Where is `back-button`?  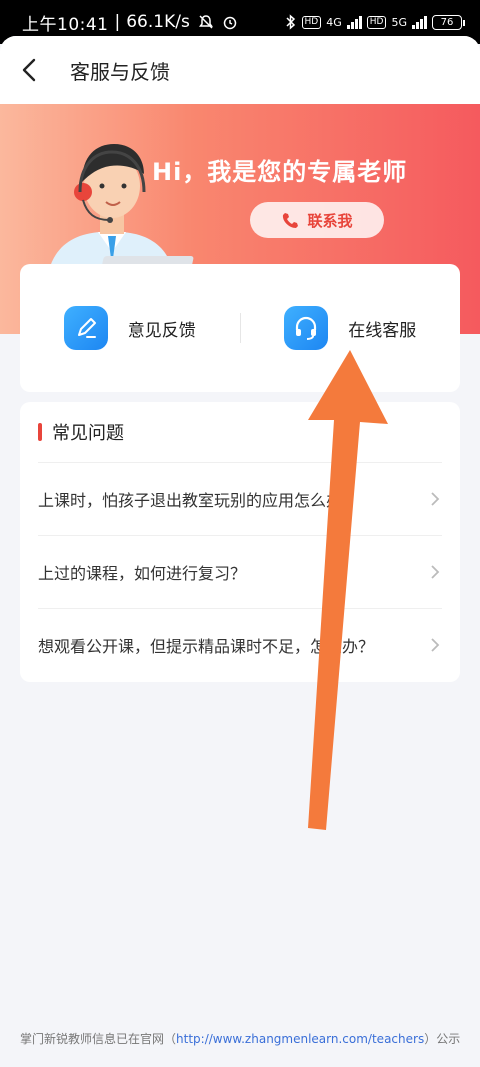 back-button is located at coordinates (29, 70).